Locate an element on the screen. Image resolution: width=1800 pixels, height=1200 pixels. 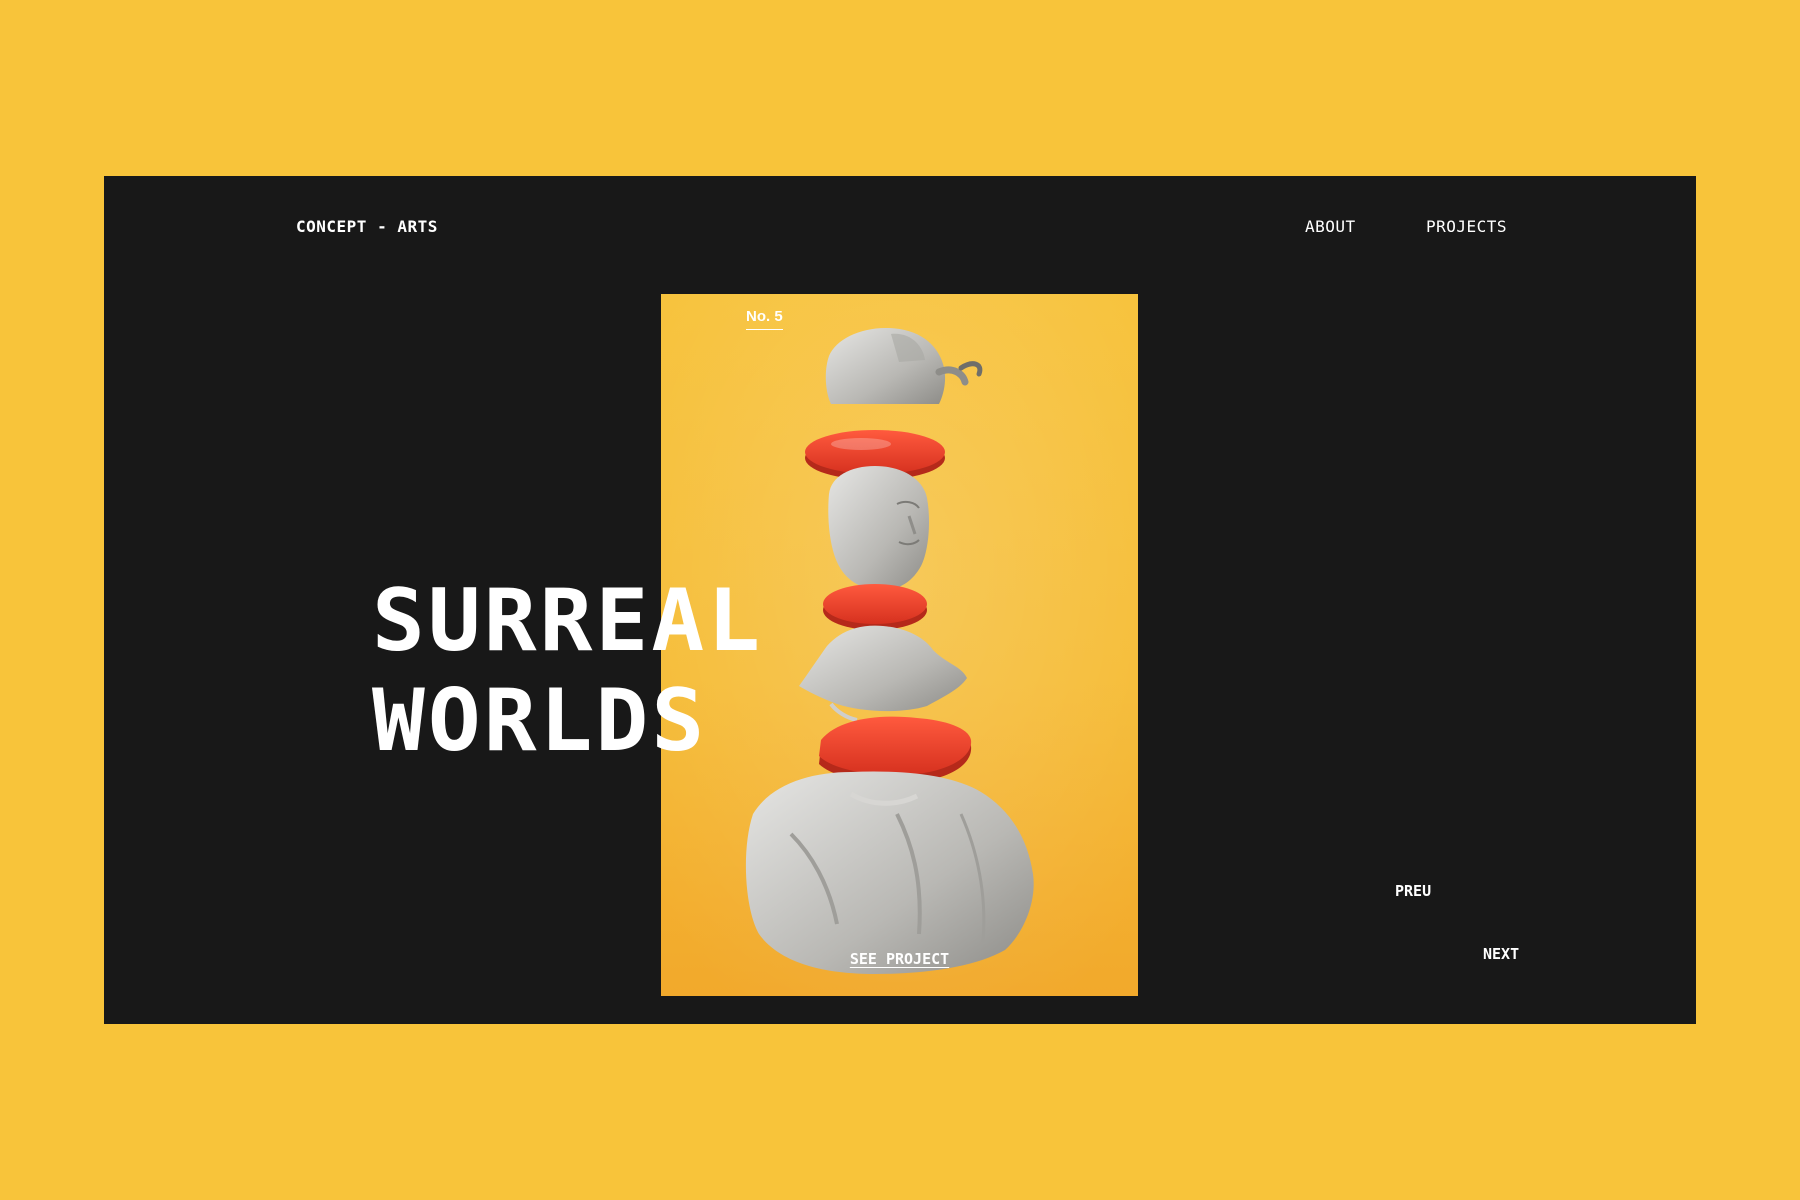
hero-title-line-1: SURREAL is located at coordinates (568, 621).